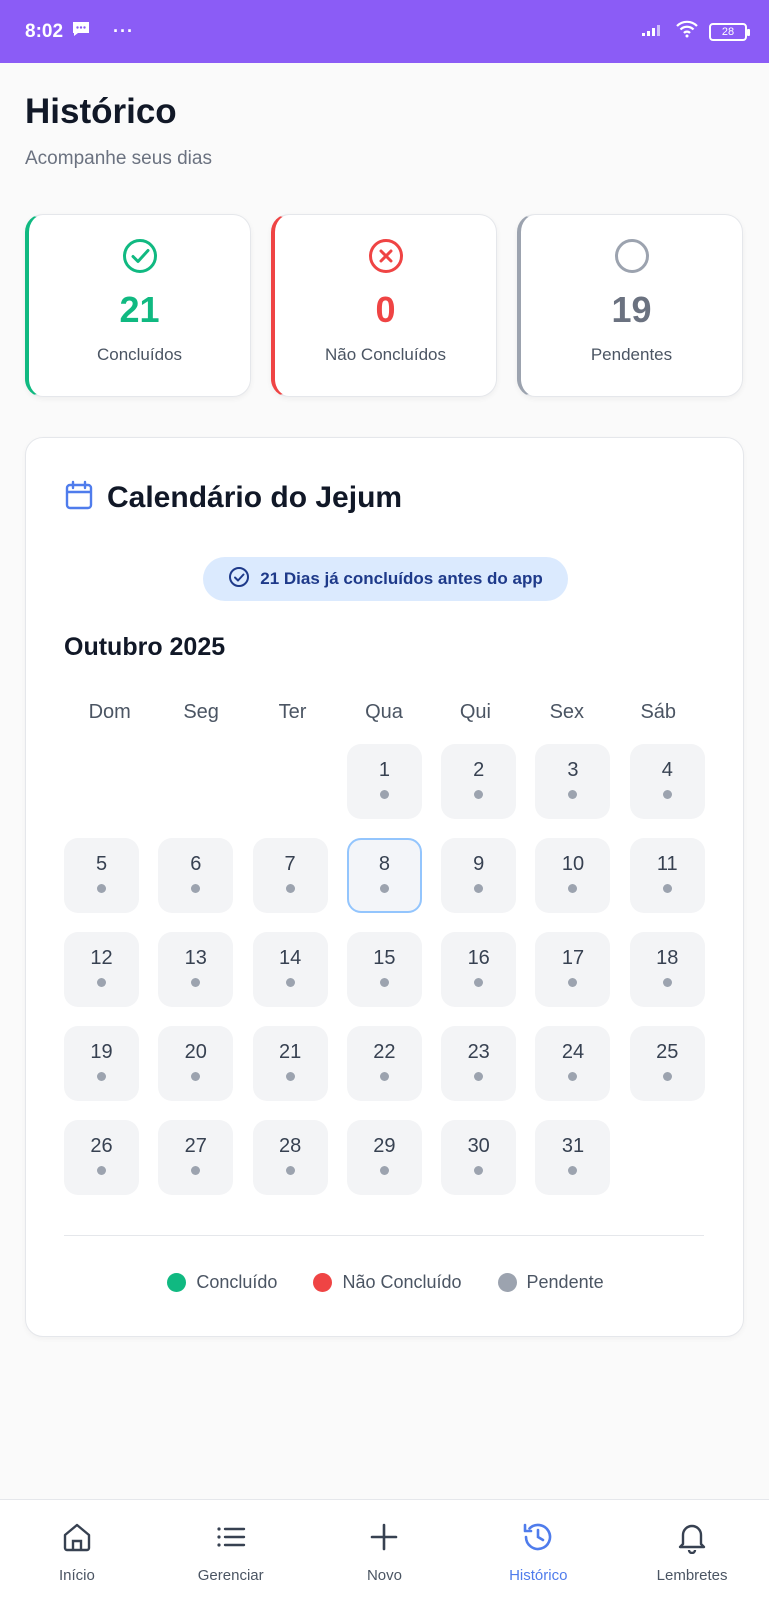  I want to click on calendar-day: 12, so click(101, 969).